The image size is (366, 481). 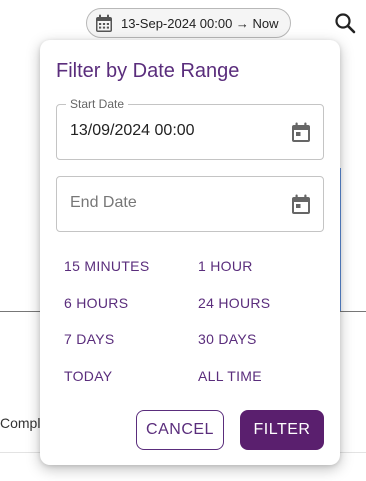 I want to click on start-date-field: Start Date 13/09/2024 00:00, so click(x=190, y=128).